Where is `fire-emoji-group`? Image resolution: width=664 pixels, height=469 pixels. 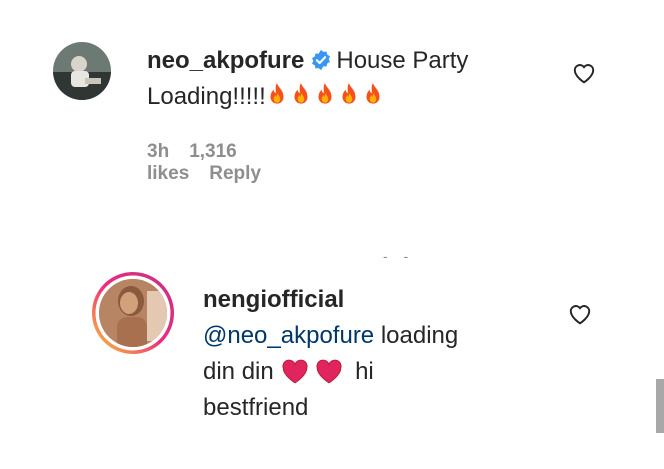
fire-emoji-group is located at coordinates (326, 96).